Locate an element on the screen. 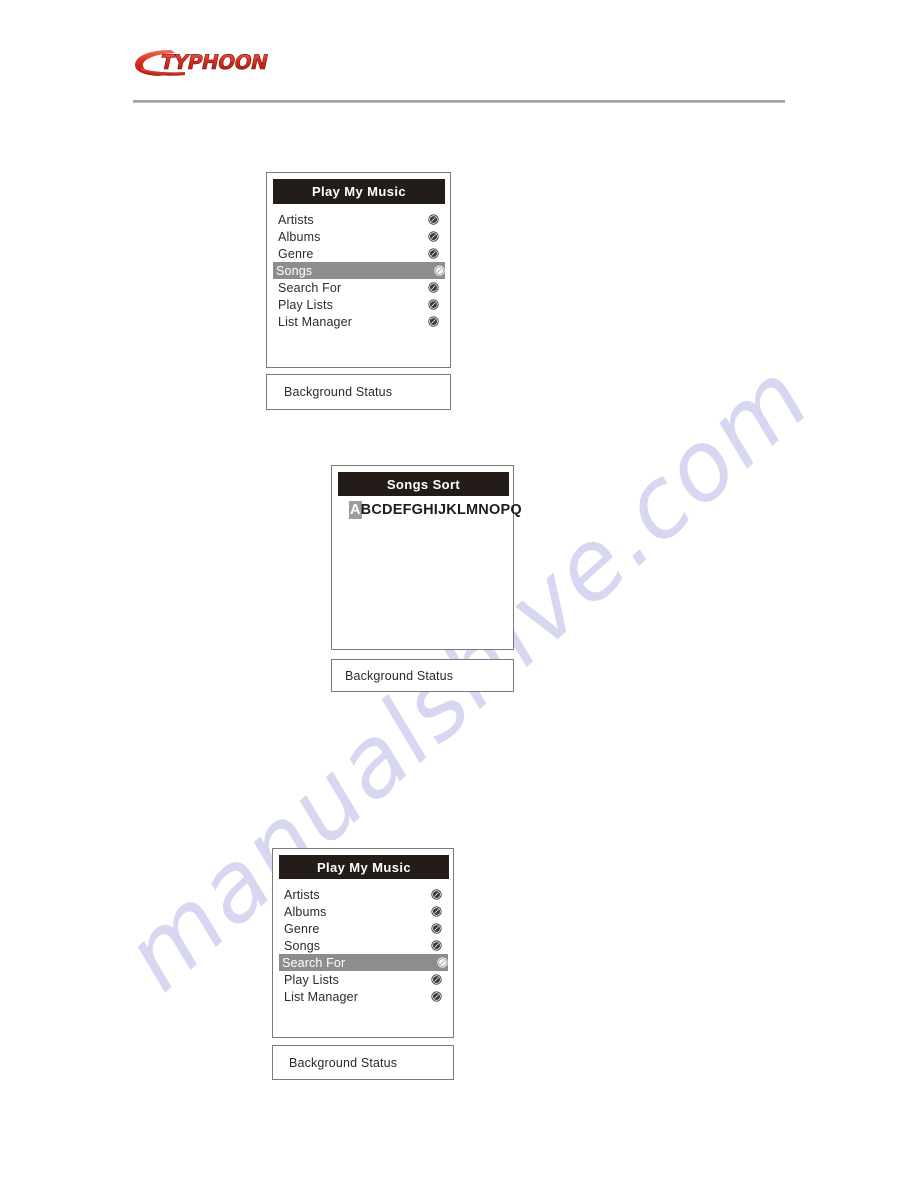  alphabet-letter-l: L is located at coordinates (461, 510).